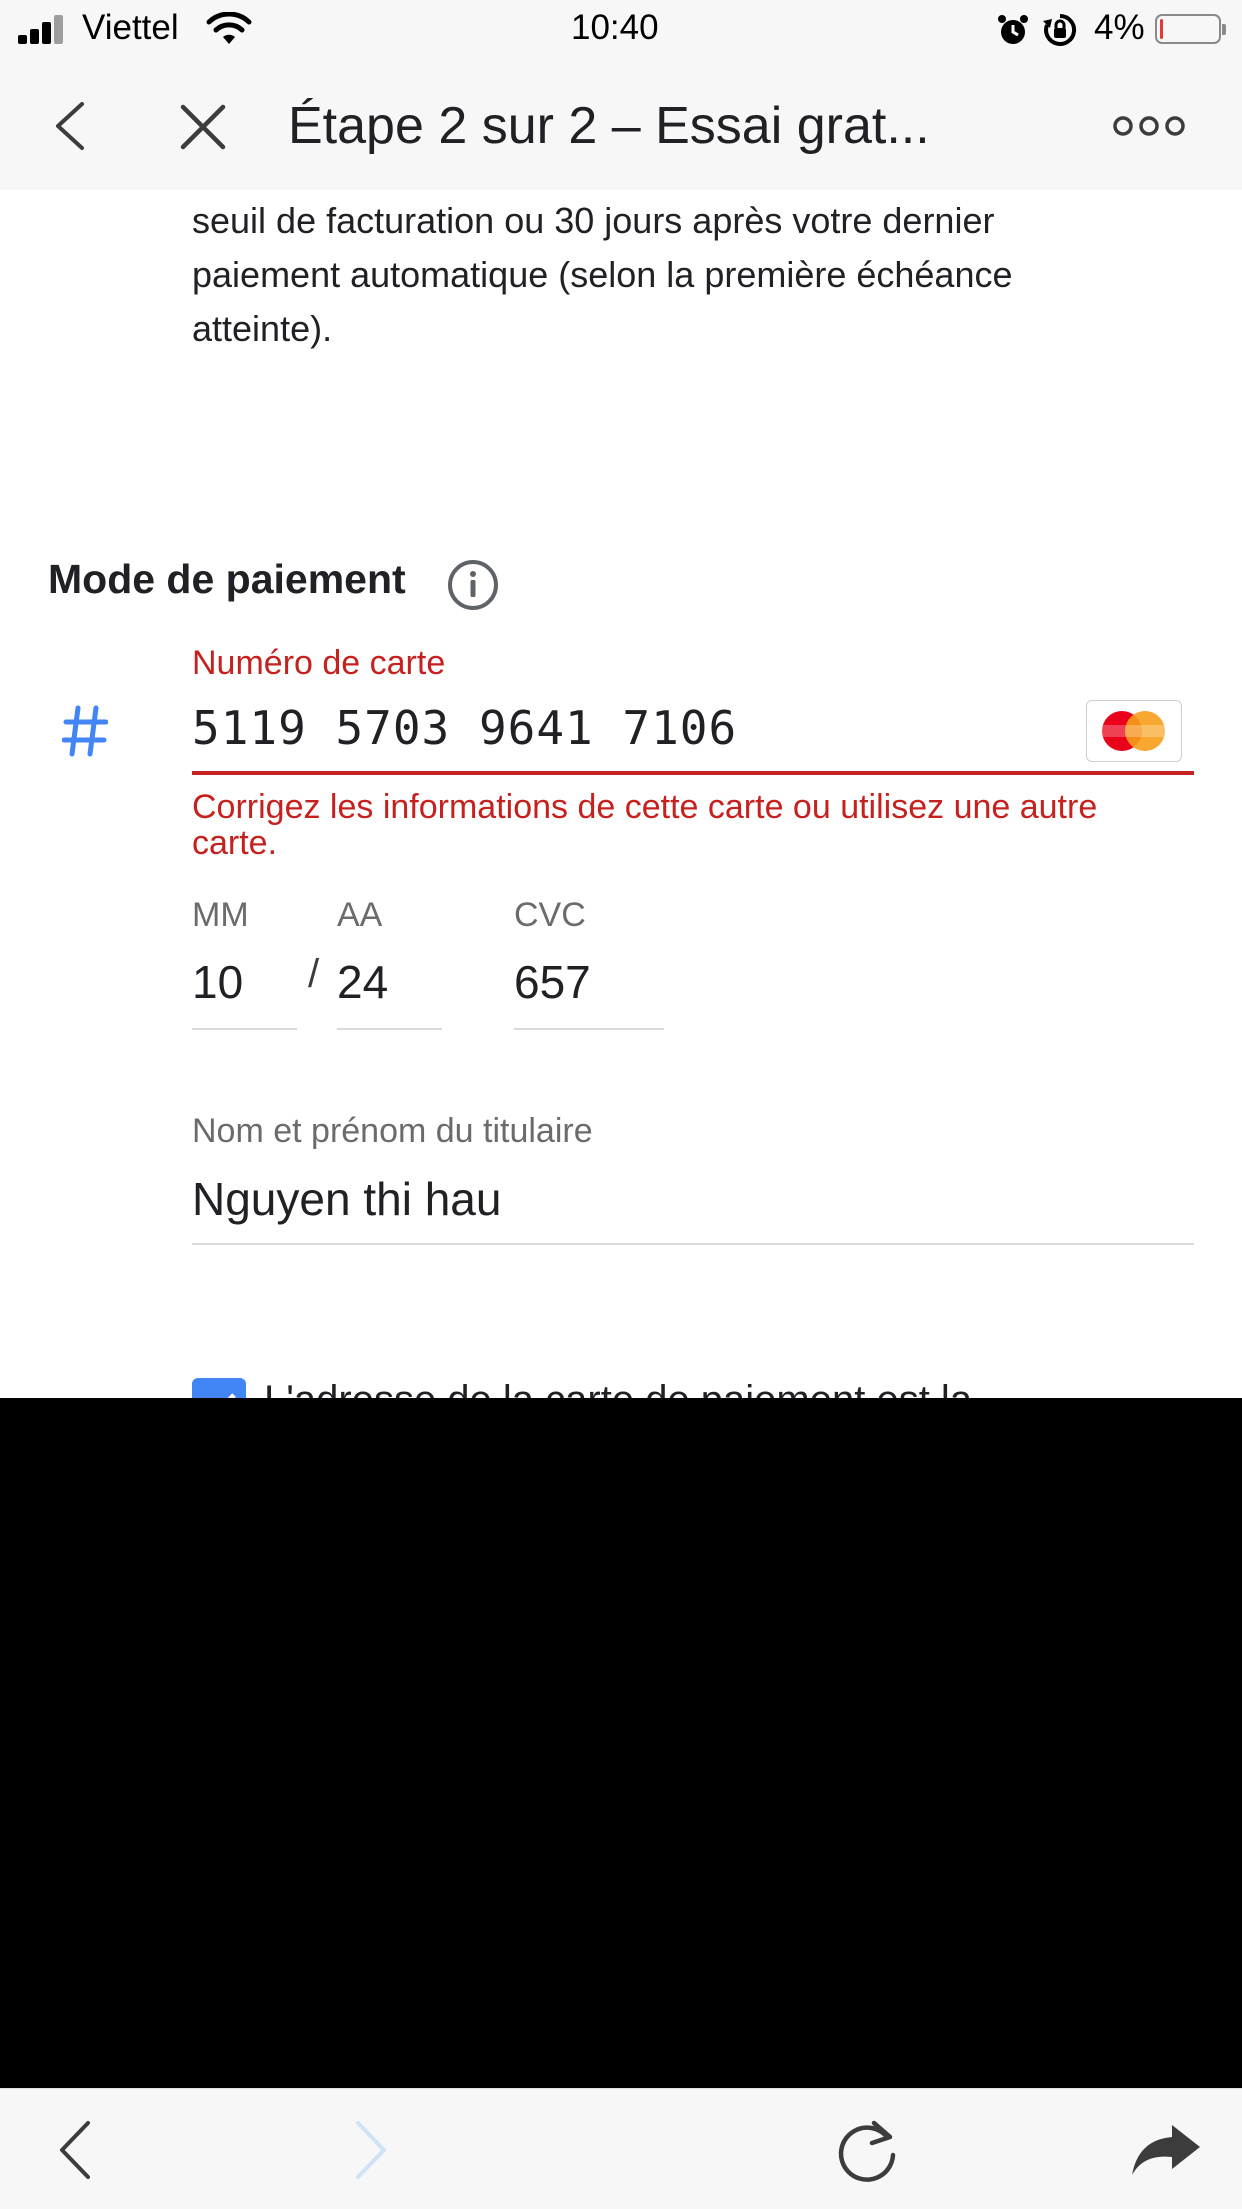 This screenshot has height=2209, width=1242. What do you see at coordinates (464, 728) in the screenshot?
I see `card-number-input: 5119 5703 9641 7106` at bounding box center [464, 728].